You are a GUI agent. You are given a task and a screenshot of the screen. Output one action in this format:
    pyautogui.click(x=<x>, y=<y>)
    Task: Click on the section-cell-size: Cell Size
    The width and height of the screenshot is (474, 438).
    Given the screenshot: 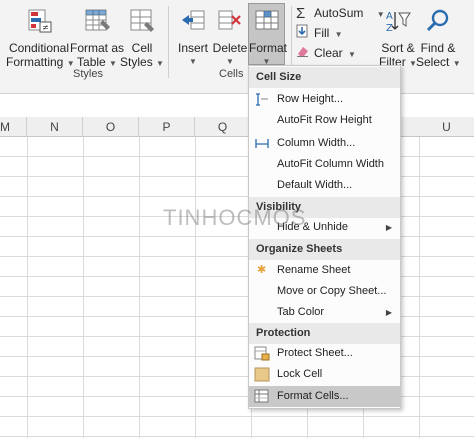 What is the action you would take?
    pyautogui.click(x=324, y=77)
    